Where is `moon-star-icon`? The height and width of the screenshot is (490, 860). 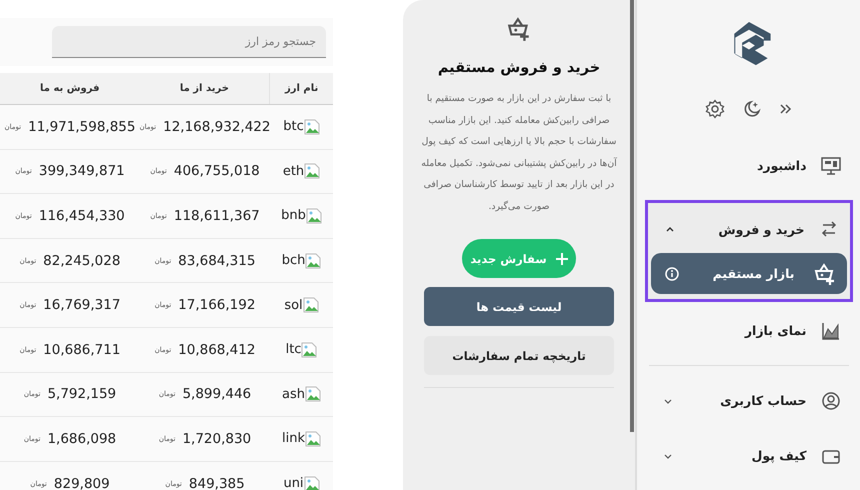 moon-star-icon is located at coordinates (752, 109).